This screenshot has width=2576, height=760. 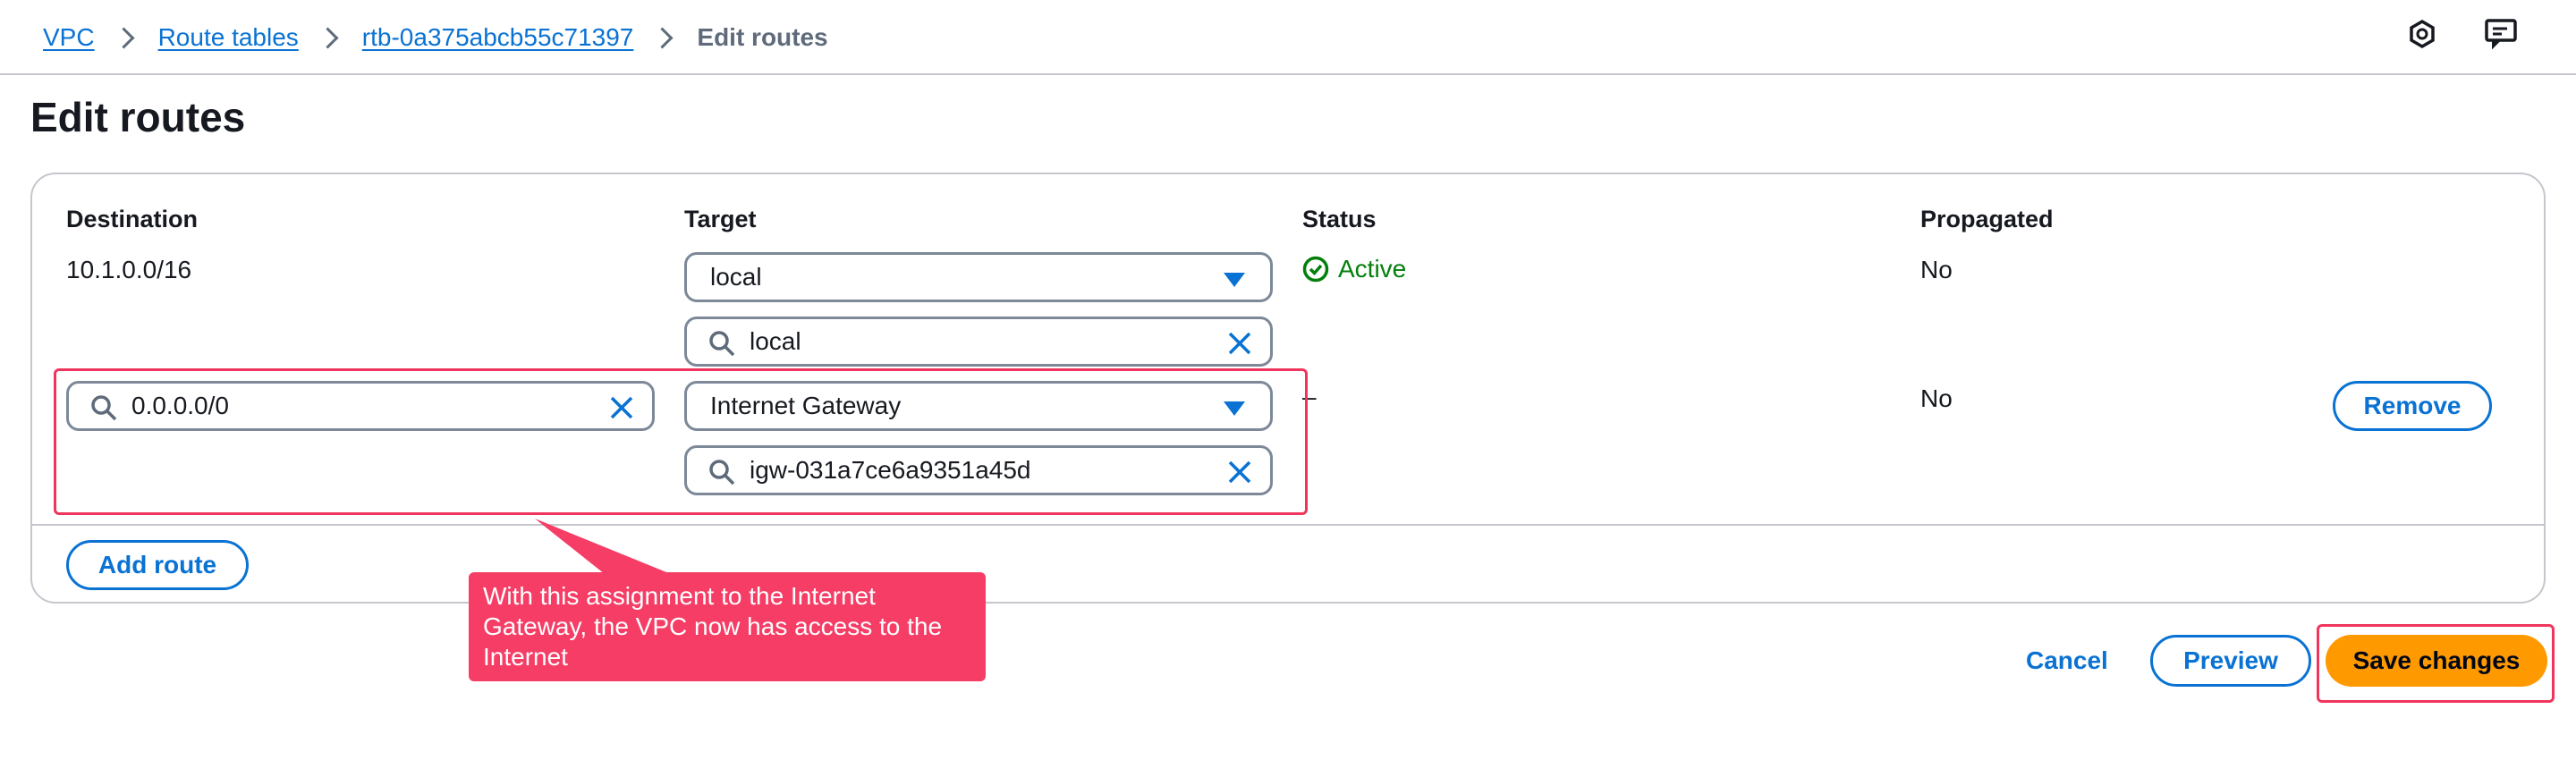 What do you see at coordinates (132, 219) in the screenshot?
I see `column-header-destination: Destination` at bounding box center [132, 219].